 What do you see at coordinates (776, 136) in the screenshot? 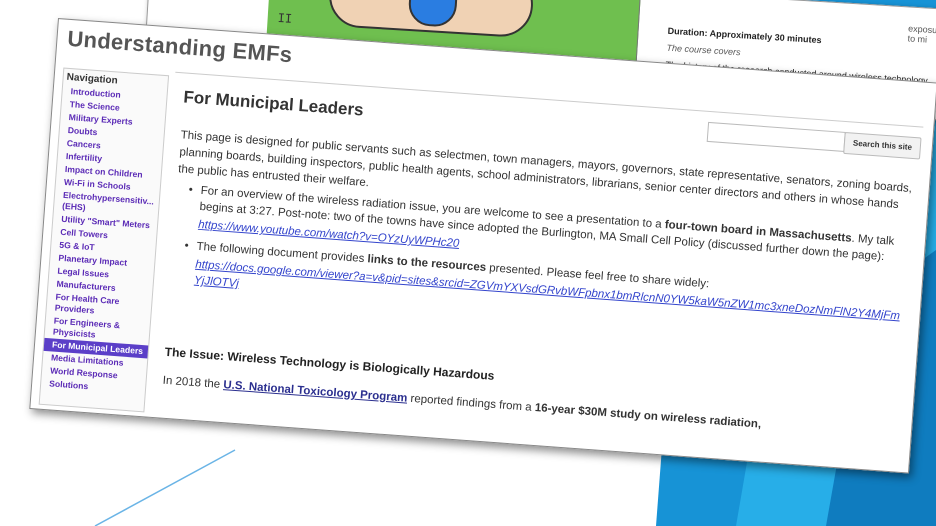
I see `search-input` at bounding box center [776, 136].